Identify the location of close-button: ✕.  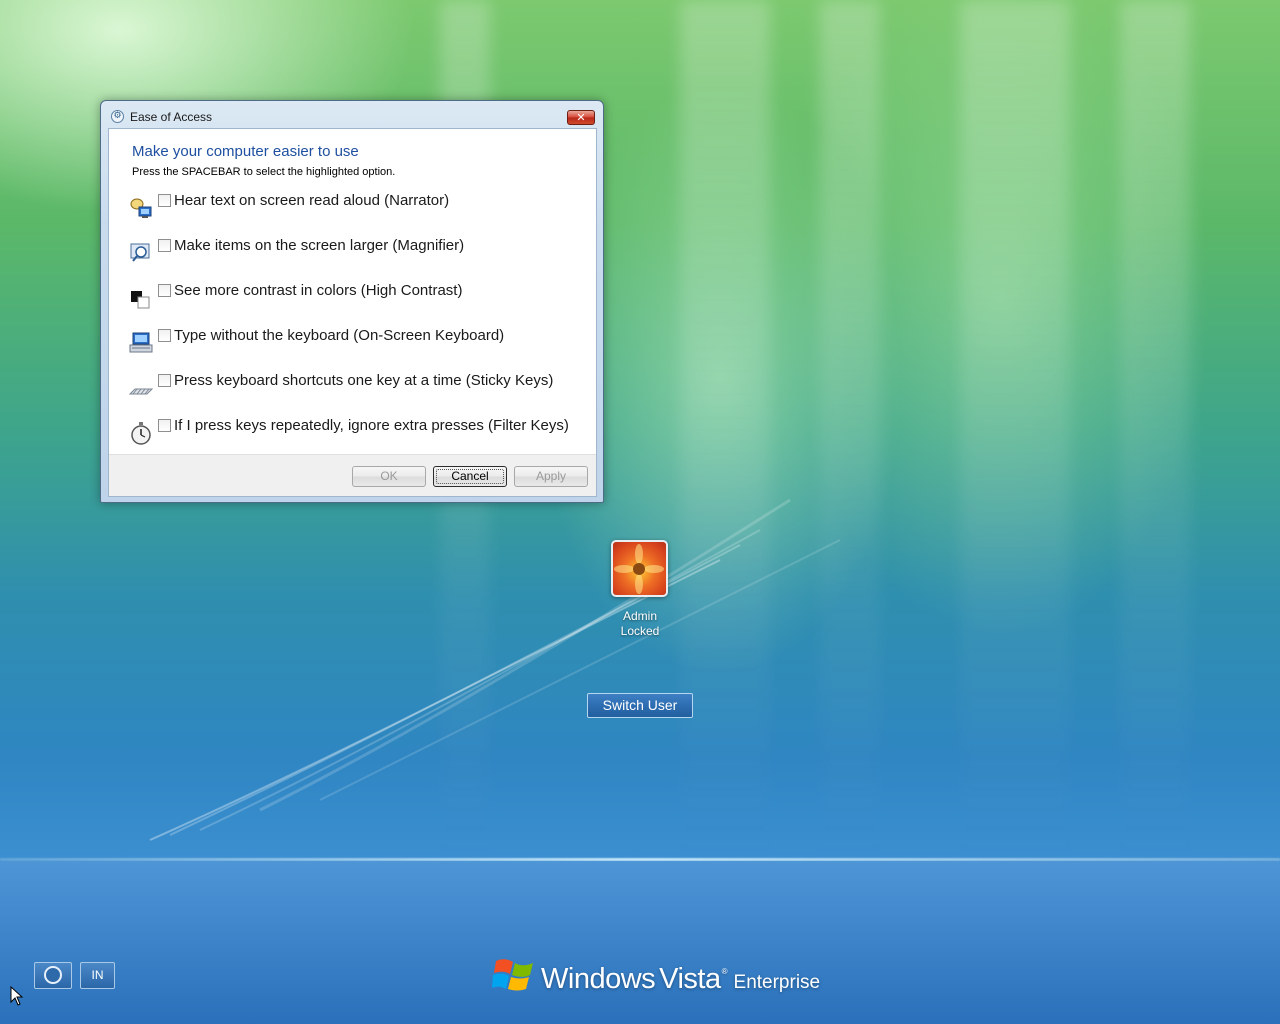
(581, 117).